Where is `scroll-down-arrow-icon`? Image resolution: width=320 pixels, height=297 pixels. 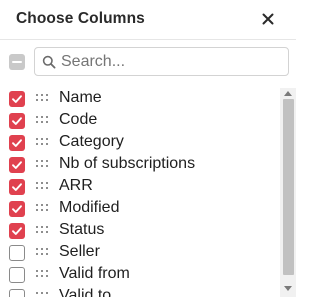
scroll-down-arrow-icon is located at coordinates (288, 288).